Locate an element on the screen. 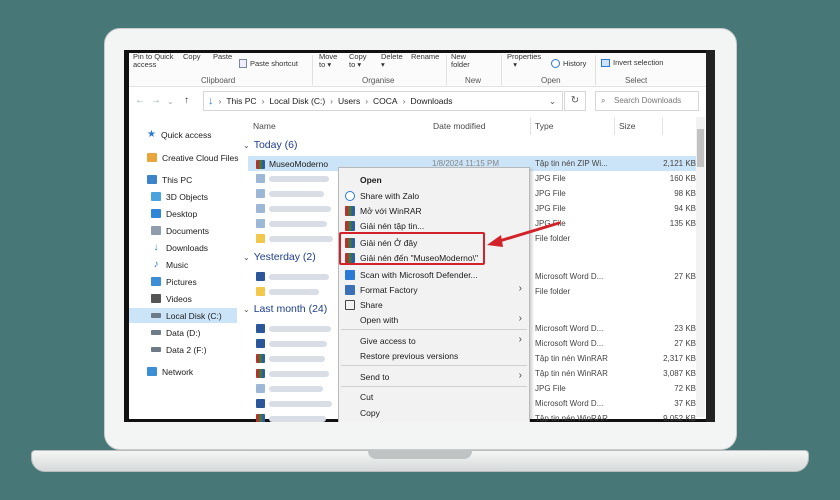 Image resolution: width=840 pixels, height=500 pixels. annotation-arrow is located at coordinates (524, 234).